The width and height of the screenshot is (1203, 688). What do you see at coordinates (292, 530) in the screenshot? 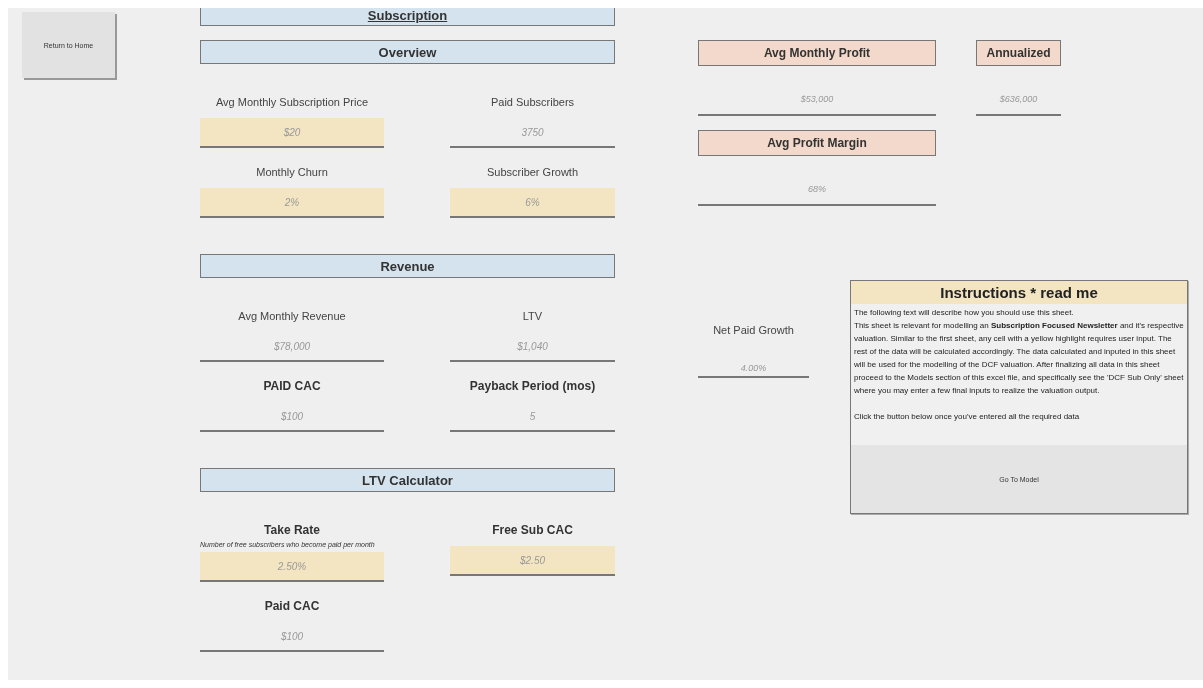
I see `field-label: Take Rate` at bounding box center [292, 530].